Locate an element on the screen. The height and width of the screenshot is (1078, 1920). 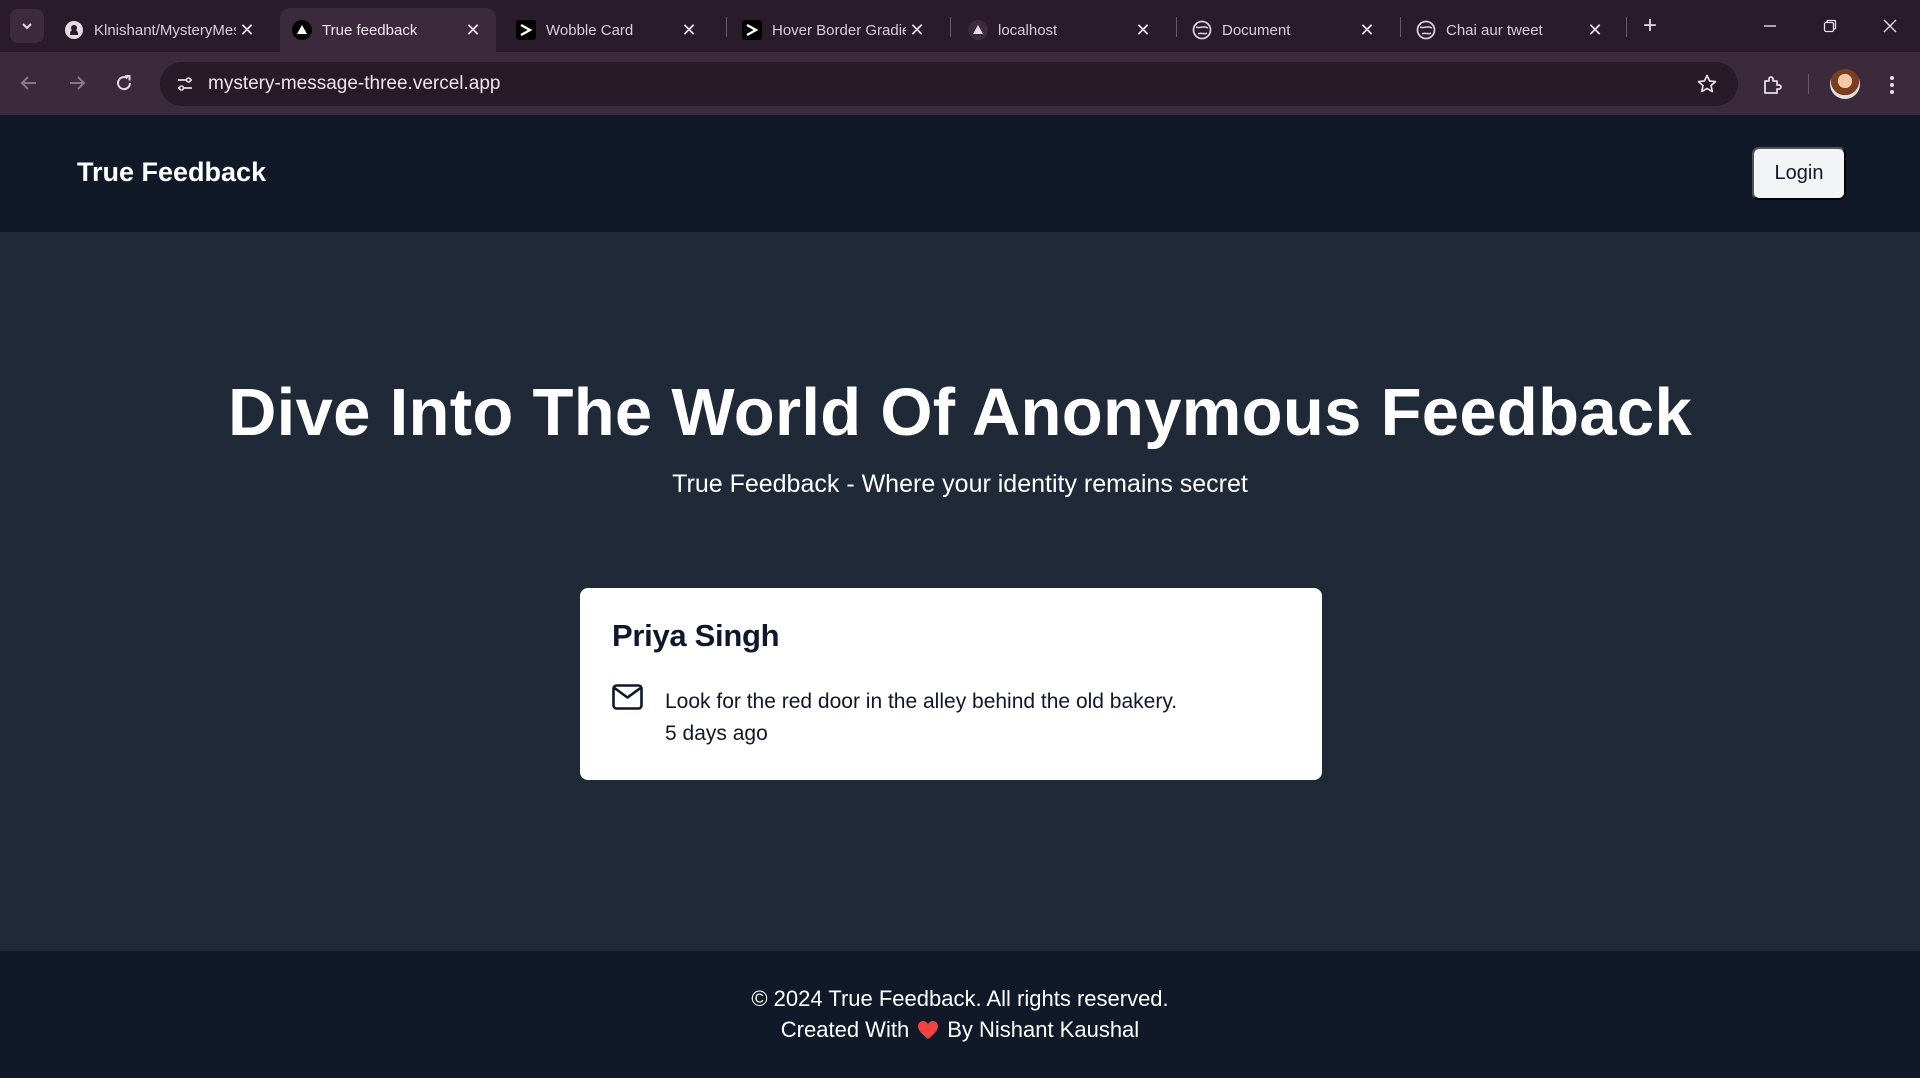
chevron-down-icon is located at coordinates (27, 26).